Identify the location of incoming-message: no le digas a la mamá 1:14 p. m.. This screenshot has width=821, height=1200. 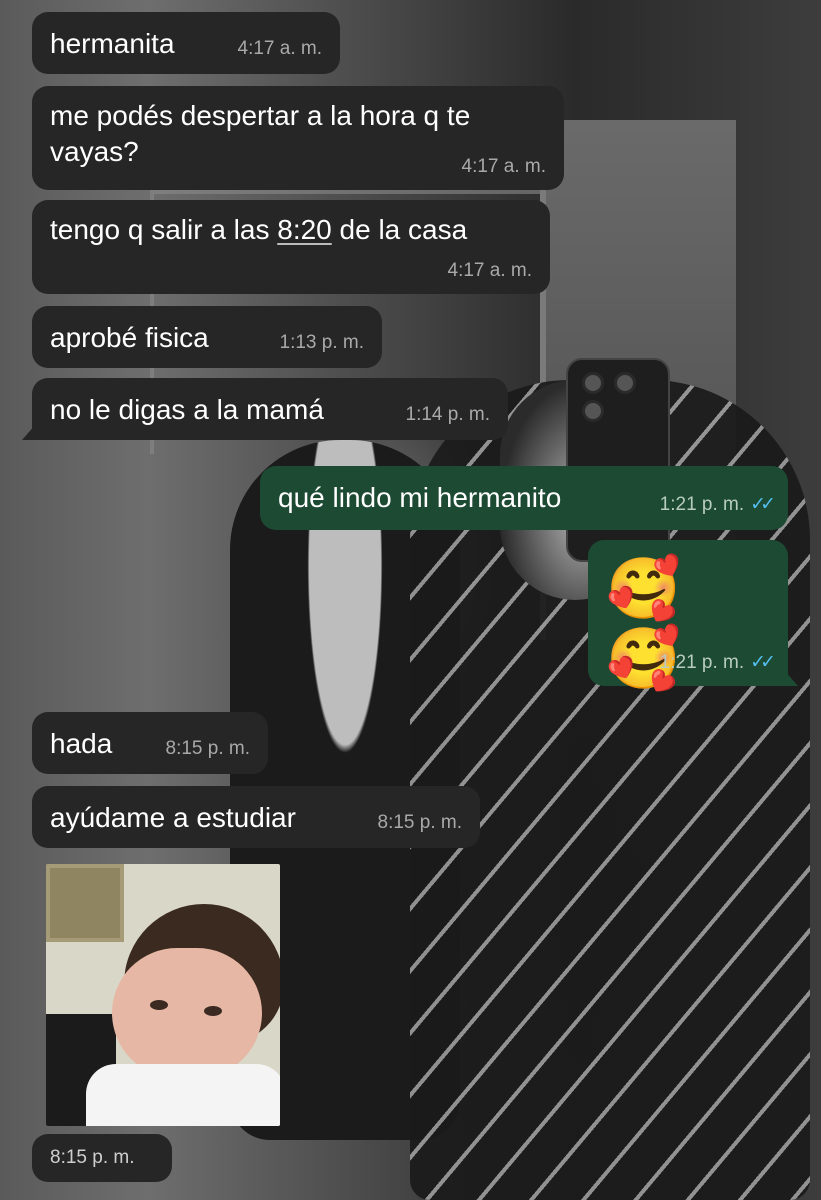
(265, 409).